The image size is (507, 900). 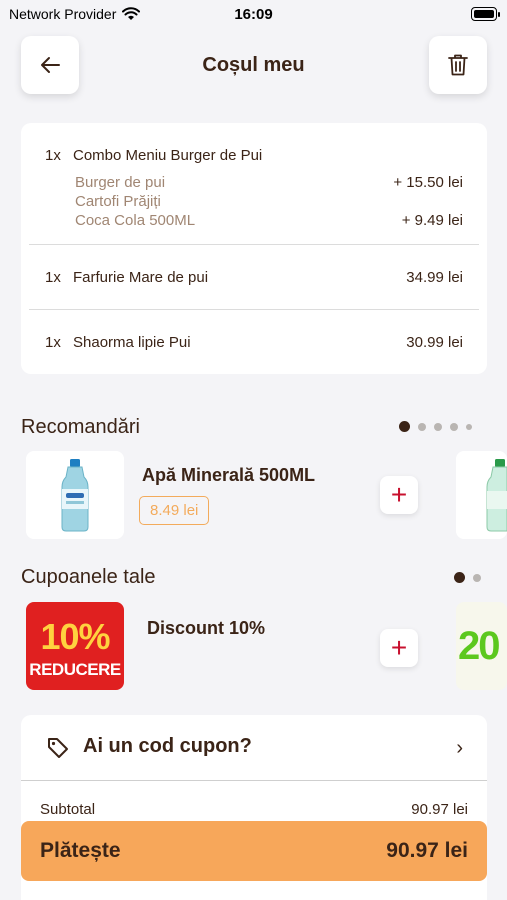 What do you see at coordinates (75, 636) in the screenshot?
I see `coupon-badge-percent: 10%` at bounding box center [75, 636].